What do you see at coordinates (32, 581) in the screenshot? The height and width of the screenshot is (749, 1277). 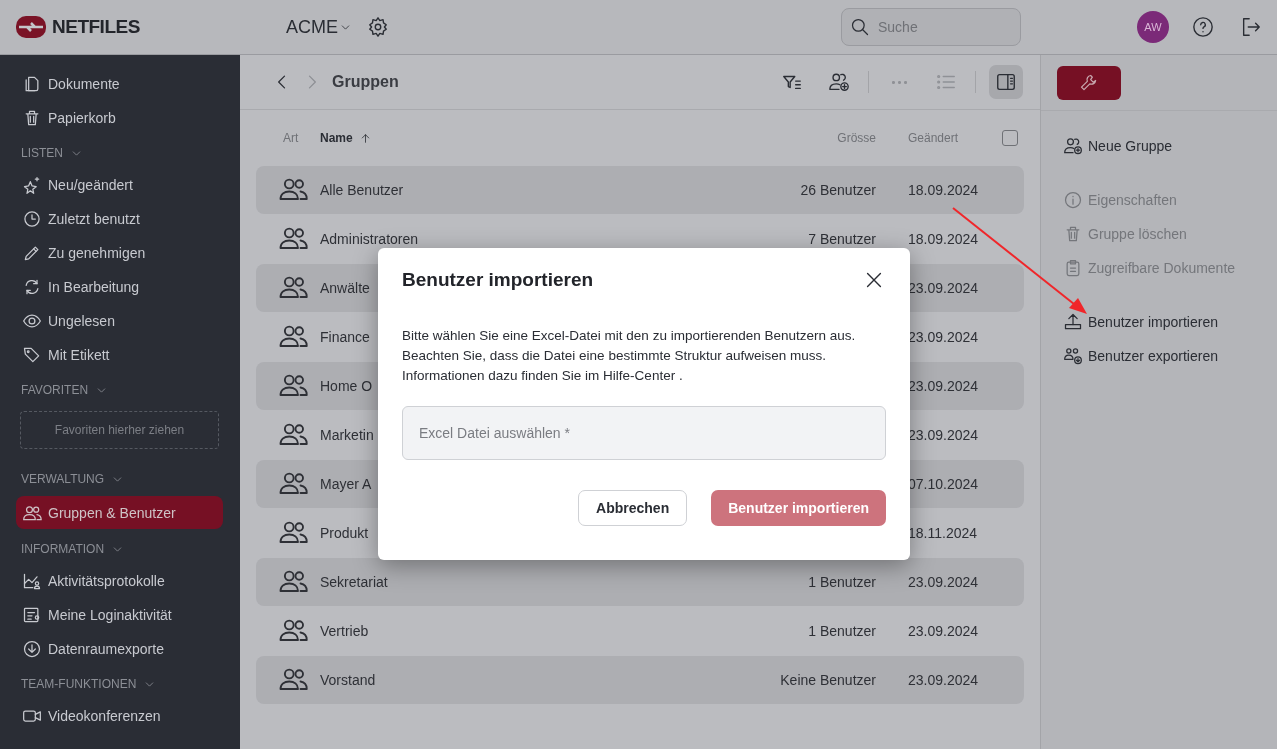 I see `chart-icon` at bounding box center [32, 581].